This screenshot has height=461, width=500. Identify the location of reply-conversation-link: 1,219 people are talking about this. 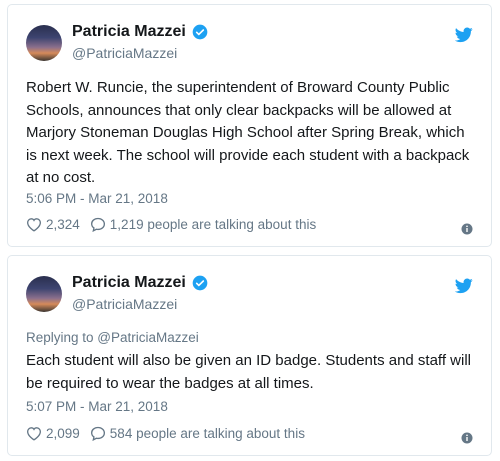
(203, 224).